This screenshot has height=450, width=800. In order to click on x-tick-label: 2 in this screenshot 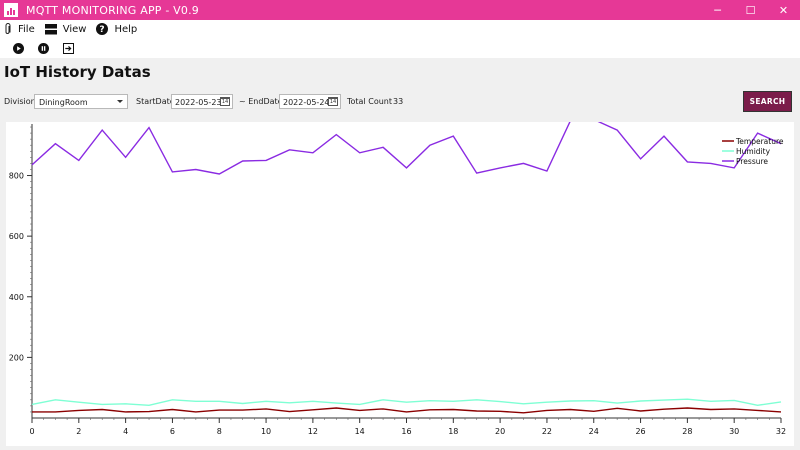, I will do `click(78, 431)`.